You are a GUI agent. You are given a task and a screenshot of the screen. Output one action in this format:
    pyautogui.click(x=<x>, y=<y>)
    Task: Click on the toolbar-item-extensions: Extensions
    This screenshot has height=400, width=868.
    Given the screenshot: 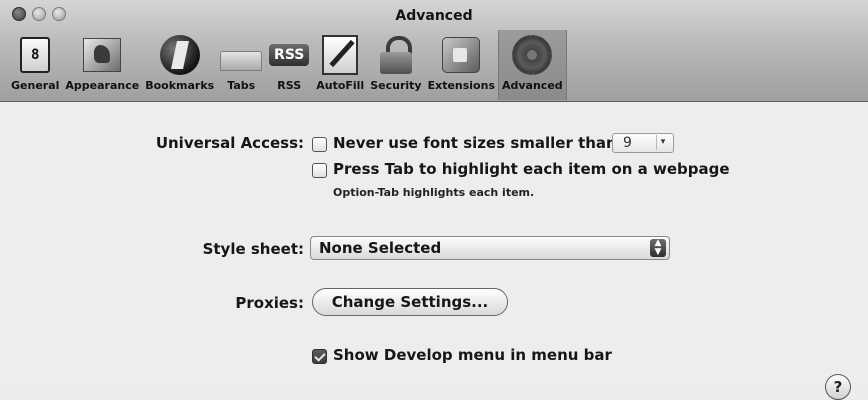 What is the action you would take?
    pyautogui.click(x=461, y=65)
    